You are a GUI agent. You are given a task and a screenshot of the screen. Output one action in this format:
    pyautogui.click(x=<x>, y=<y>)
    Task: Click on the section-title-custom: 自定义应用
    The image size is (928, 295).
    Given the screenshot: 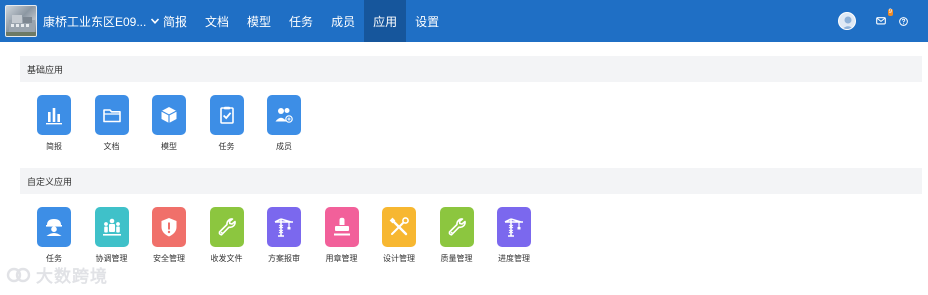 What is the action you would take?
    pyautogui.click(x=471, y=181)
    